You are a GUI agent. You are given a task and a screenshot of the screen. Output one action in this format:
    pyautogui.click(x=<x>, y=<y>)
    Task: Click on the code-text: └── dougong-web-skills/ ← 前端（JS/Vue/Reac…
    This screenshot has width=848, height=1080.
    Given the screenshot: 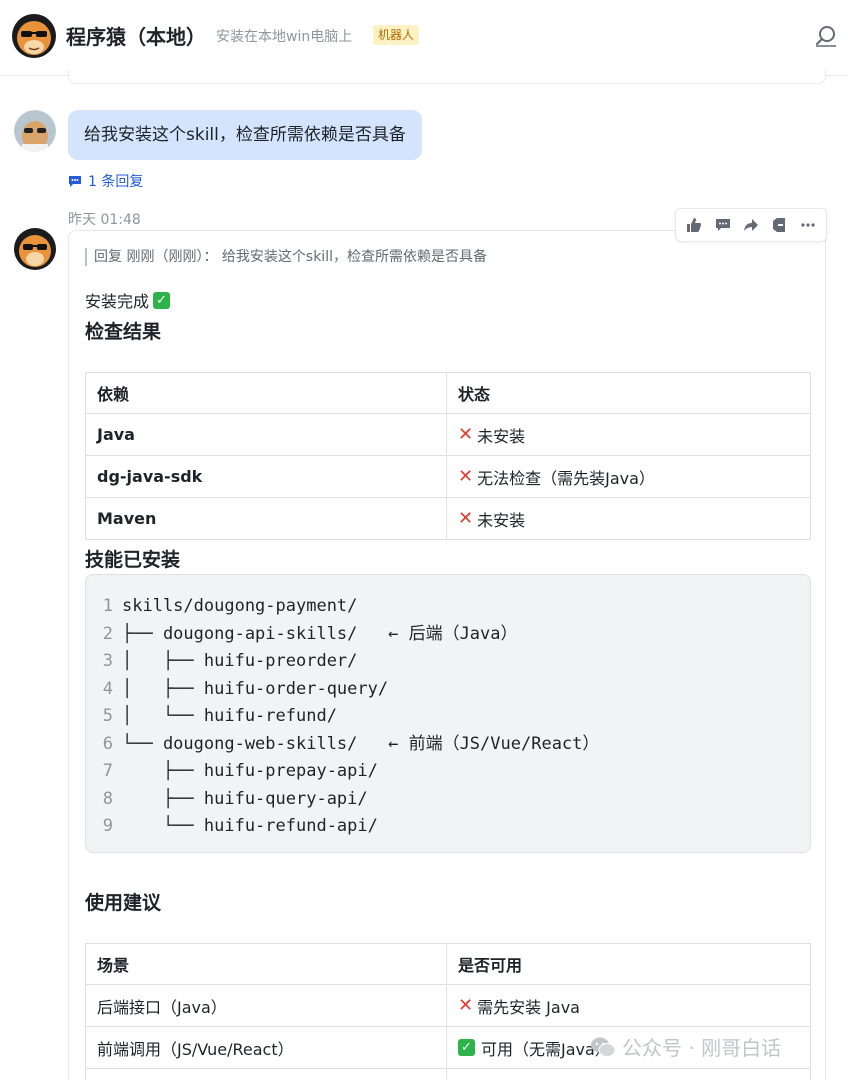 What is the action you would take?
    pyautogui.click(x=361, y=743)
    